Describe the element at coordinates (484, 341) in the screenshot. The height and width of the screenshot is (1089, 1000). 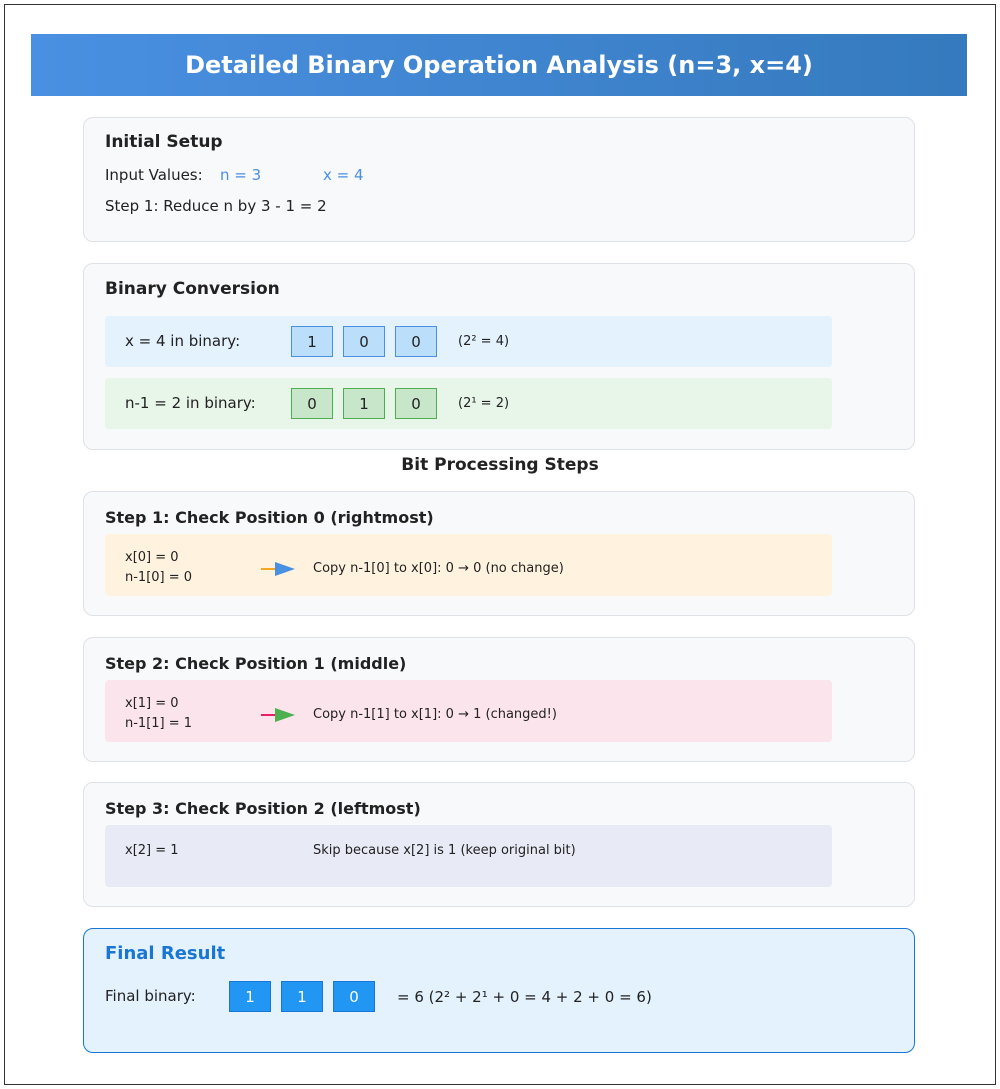
I see `x-binary-note: (2² = 4)` at that location.